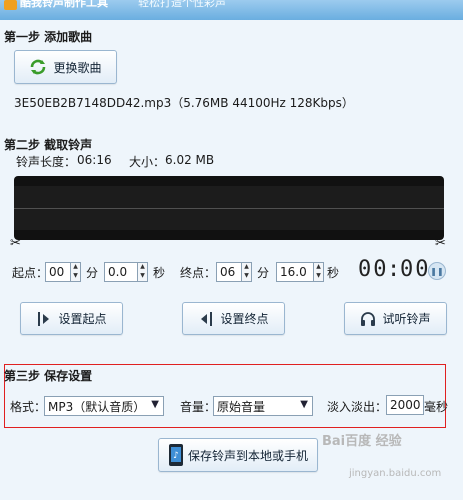 The image size is (463, 500). I want to click on start-sec-input: 0.0, so click(121, 272).